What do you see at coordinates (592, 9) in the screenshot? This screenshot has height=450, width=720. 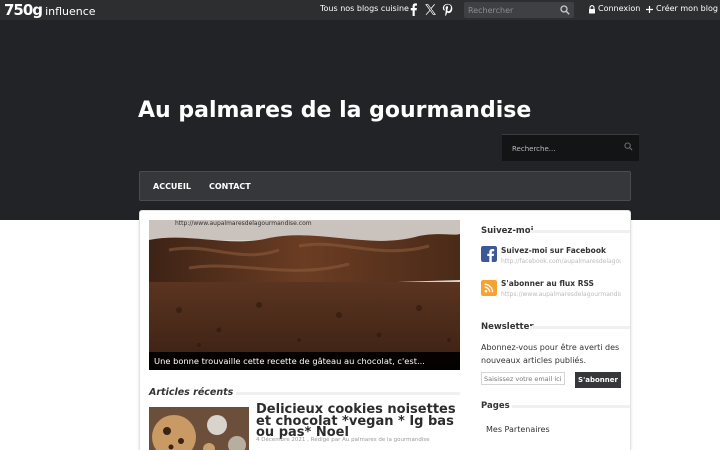 I see `lock-icon` at bounding box center [592, 9].